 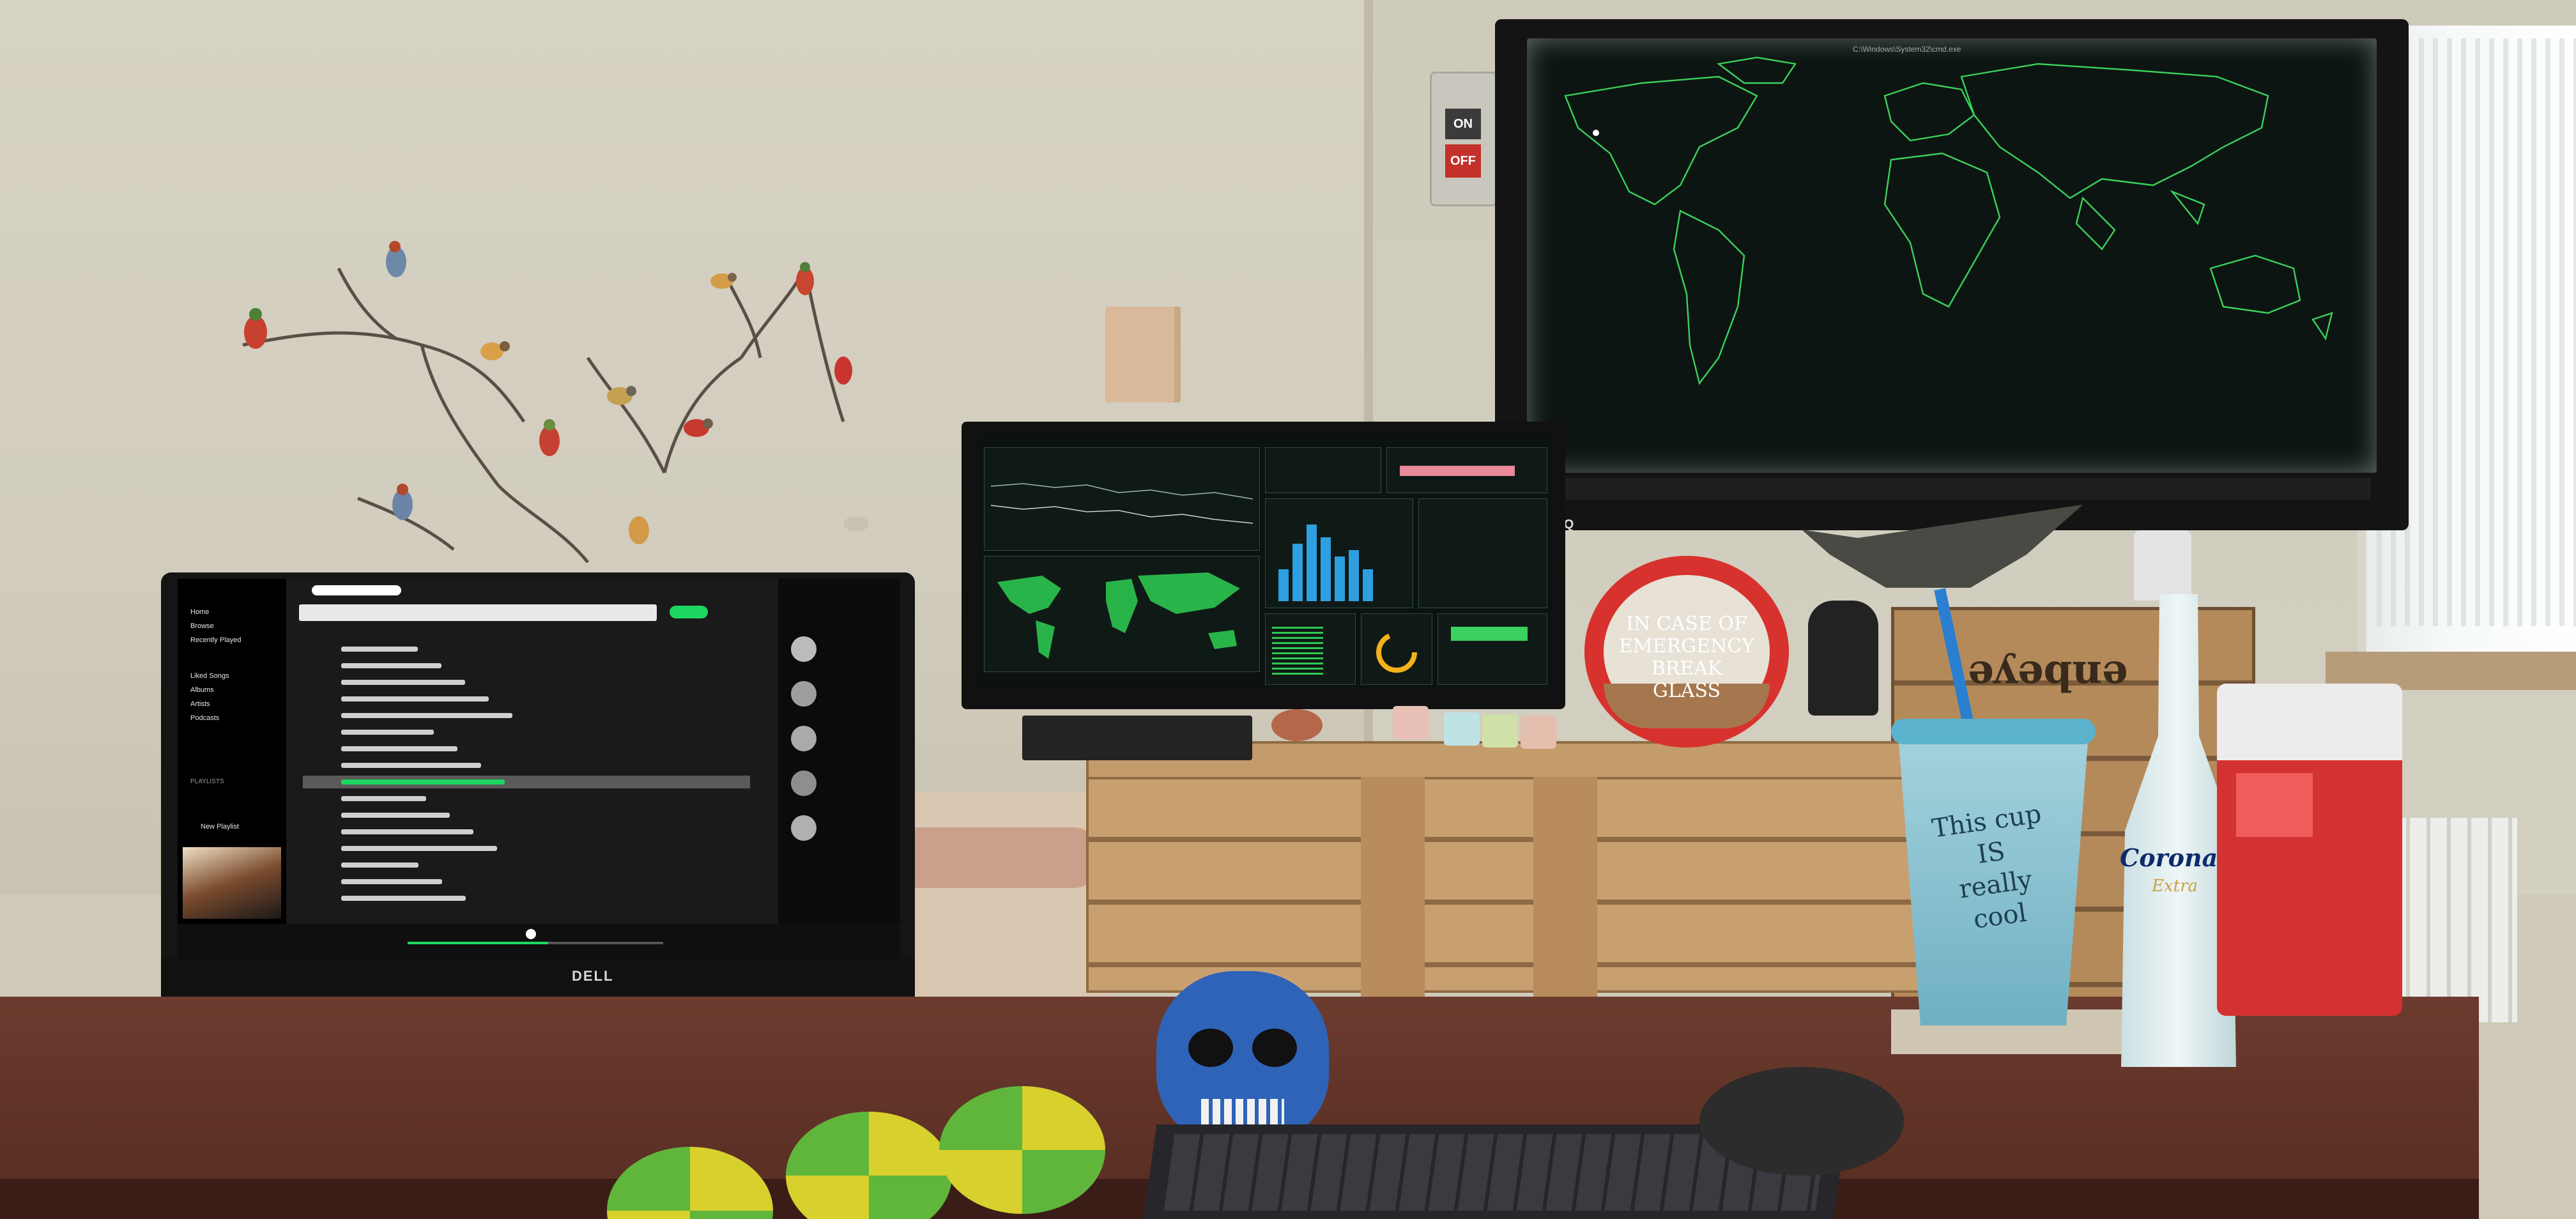 What do you see at coordinates (202, 690) in the screenshot?
I see `nav-albums: Albums` at bounding box center [202, 690].